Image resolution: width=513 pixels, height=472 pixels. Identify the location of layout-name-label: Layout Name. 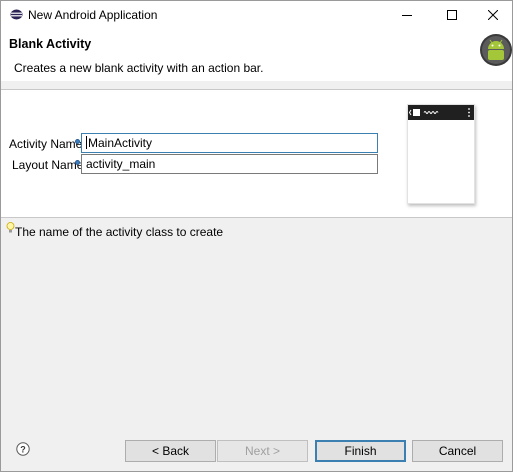
(48, 165).